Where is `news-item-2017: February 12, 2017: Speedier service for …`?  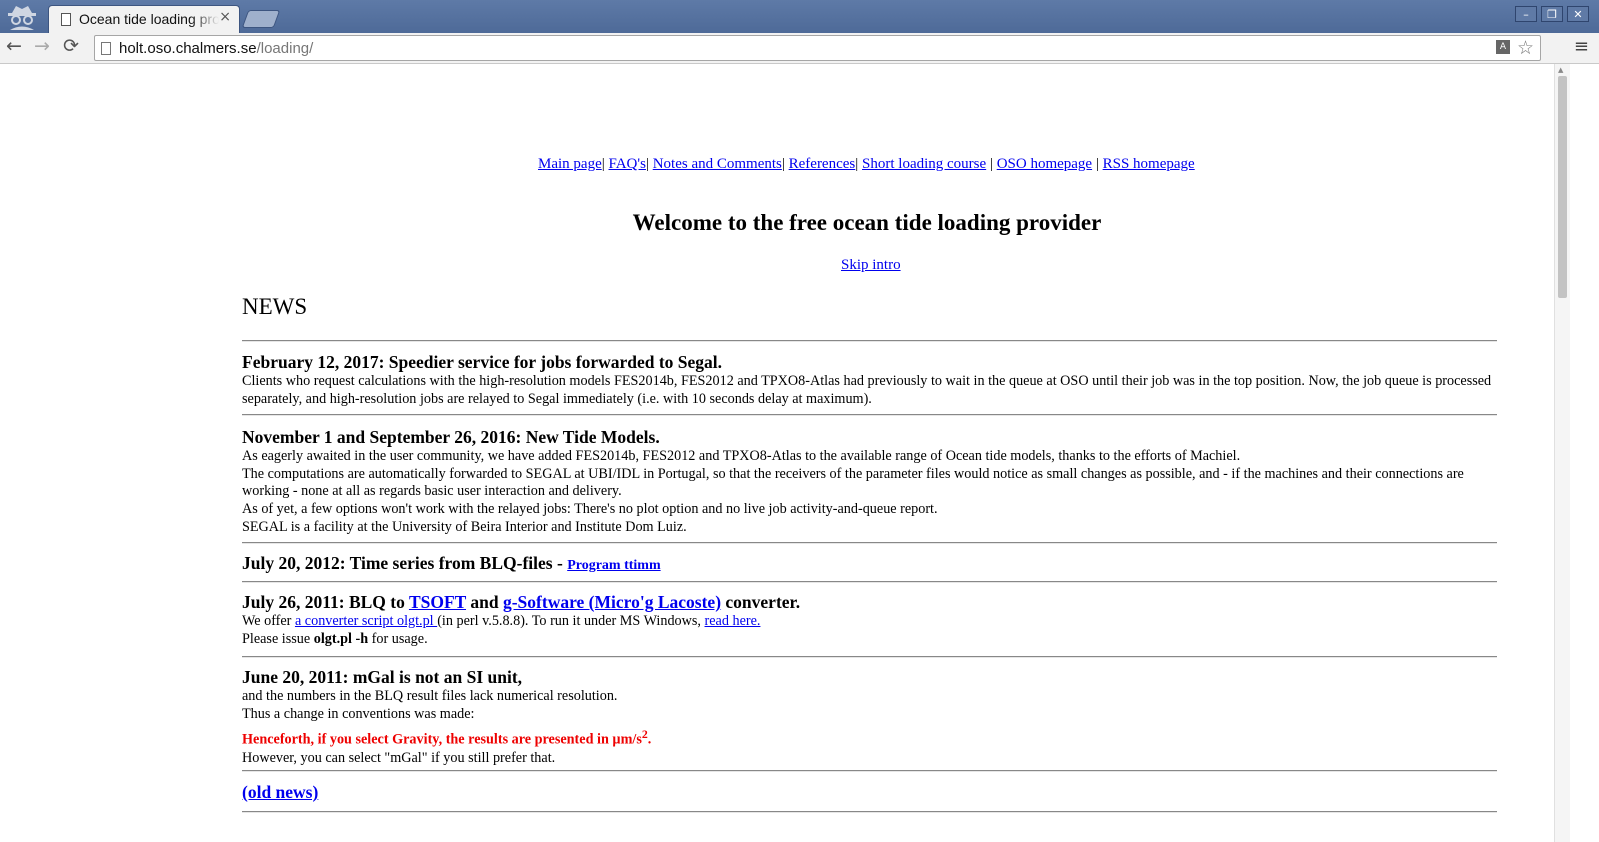
news-item-2017: February 12, 2017: Speedier service for … is located at coordinates (869, 379).